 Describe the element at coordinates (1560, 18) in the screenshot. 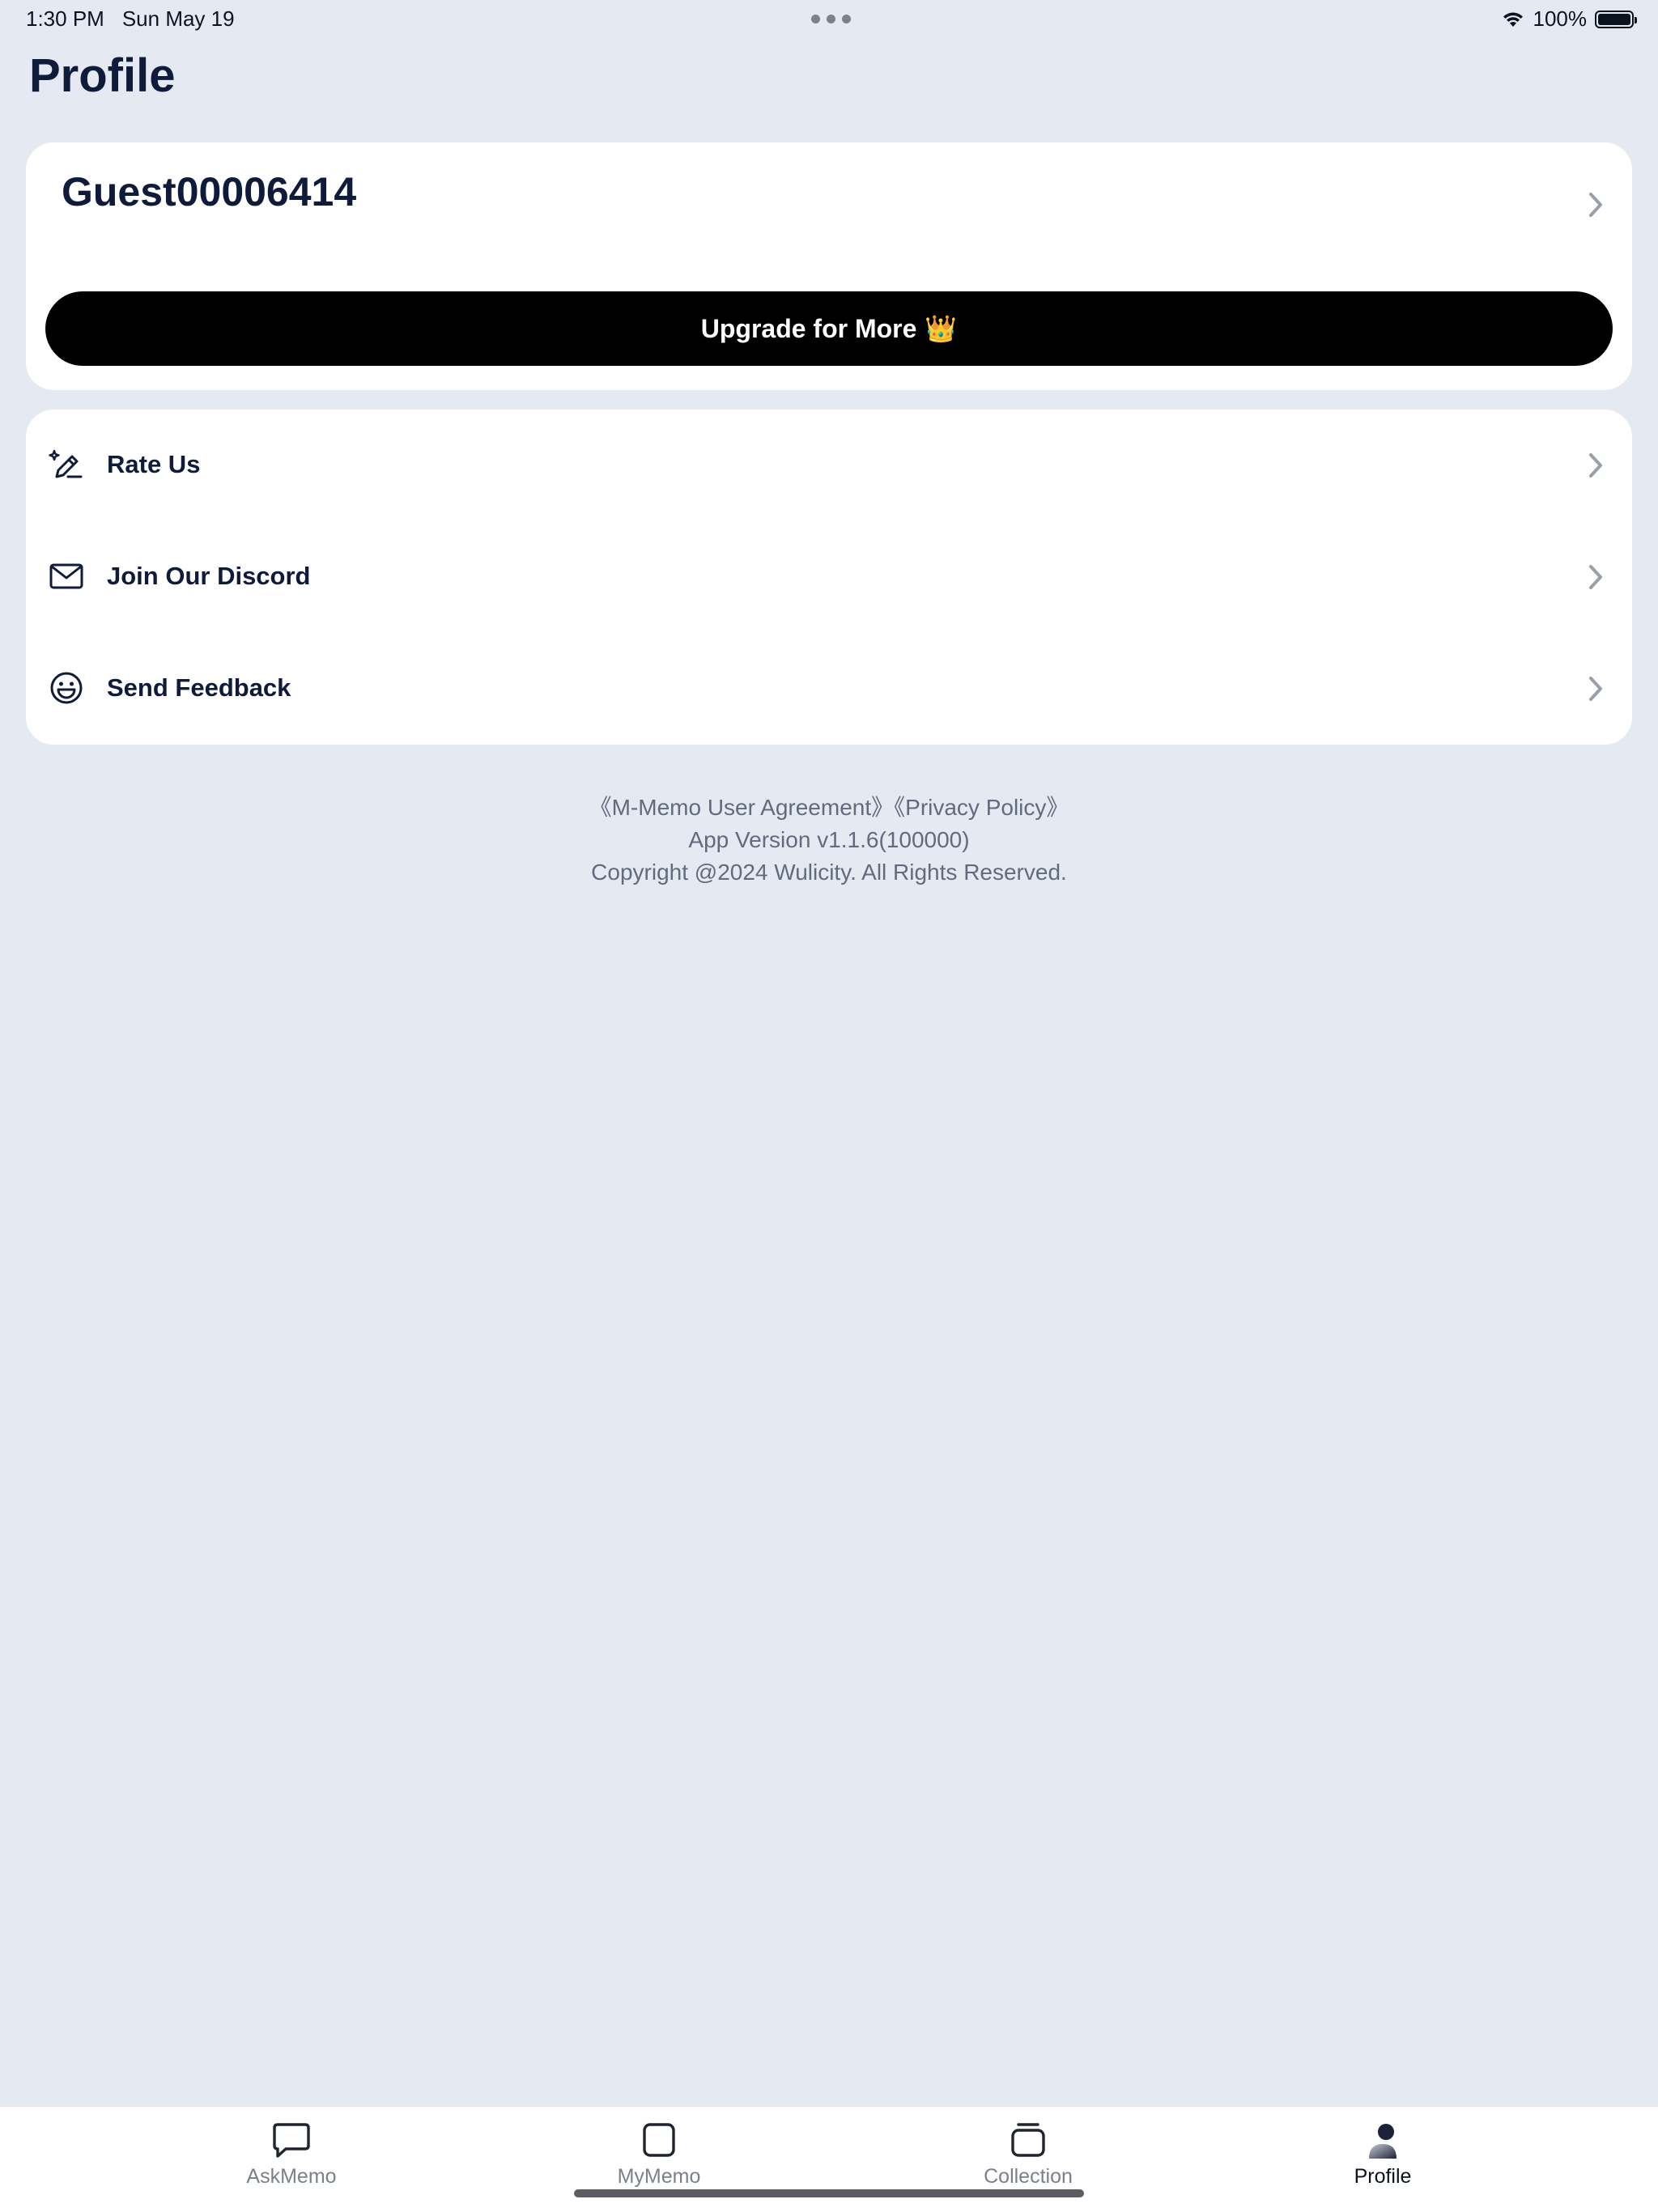

I see `battery-percent: 100%` at that location.